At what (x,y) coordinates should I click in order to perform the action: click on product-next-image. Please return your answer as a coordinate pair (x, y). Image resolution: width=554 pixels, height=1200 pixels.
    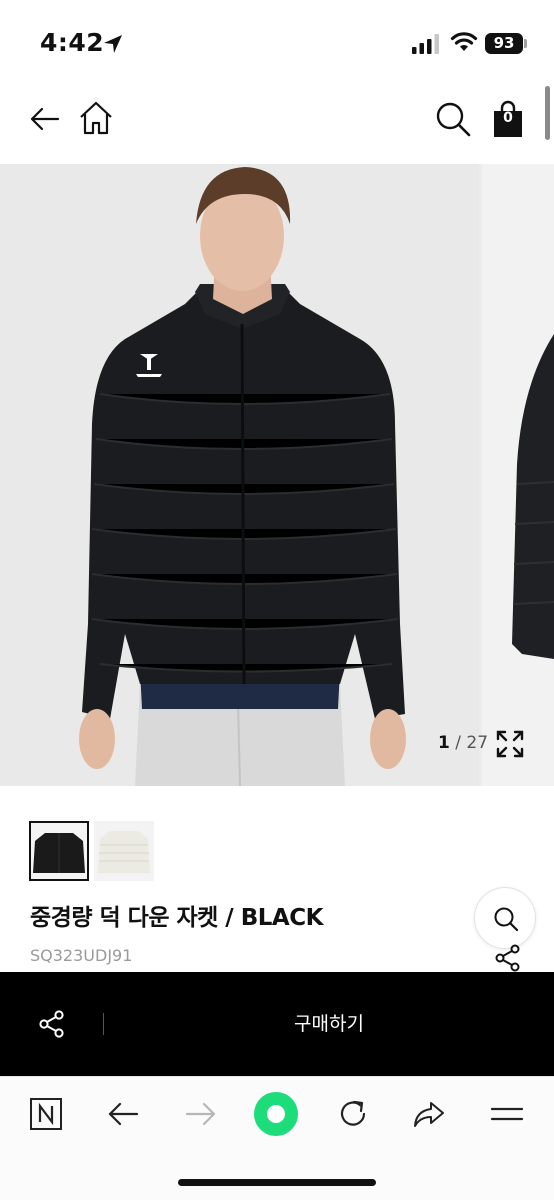
    Looking at the image, I should click on (518, 475).